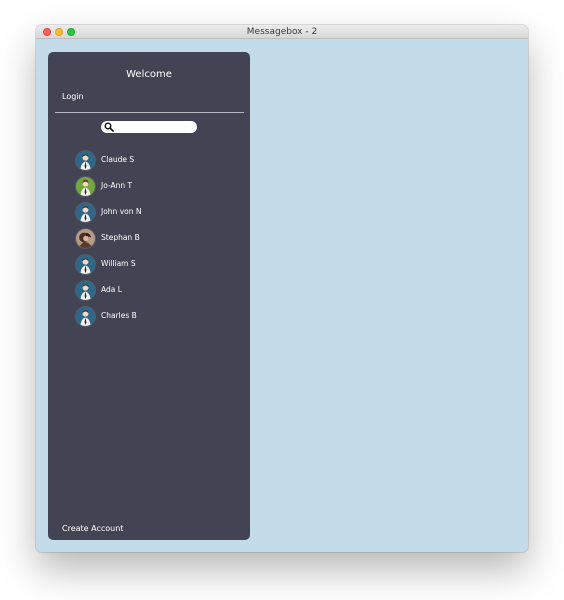 The width and height of the screenshot is (564, 600). Describe the element at coordinates (92, 529) in the screenshot. I see `create-account-link: Create Account` at that location.